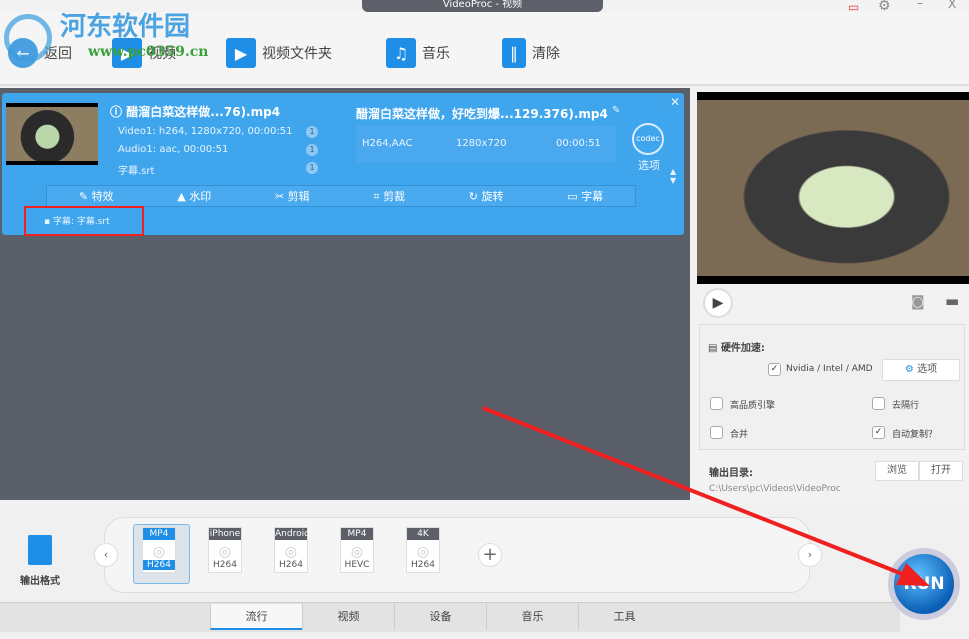 The image size is (969, 639). What do you see at coordinates (195, 112) in the screenshot?
I see `source-filename: ⓘ 醋溜白菜这样做...76).mp4` at bounding box center [195, 112].